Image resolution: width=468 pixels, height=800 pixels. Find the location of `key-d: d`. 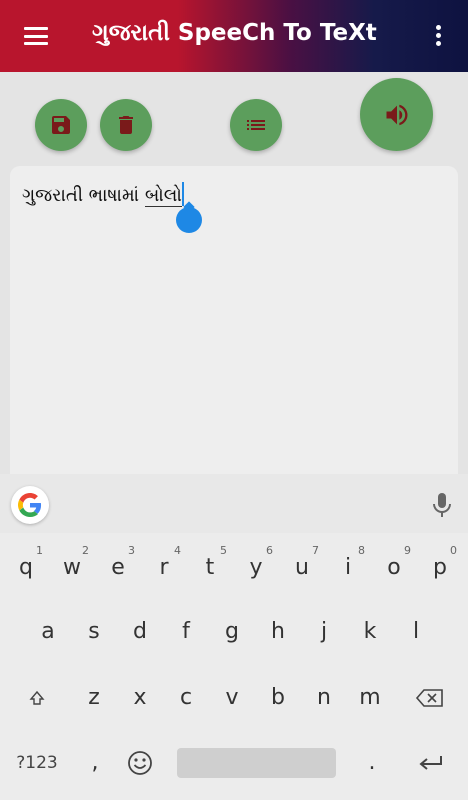

key-d: d is located at coordinates (140, 632).